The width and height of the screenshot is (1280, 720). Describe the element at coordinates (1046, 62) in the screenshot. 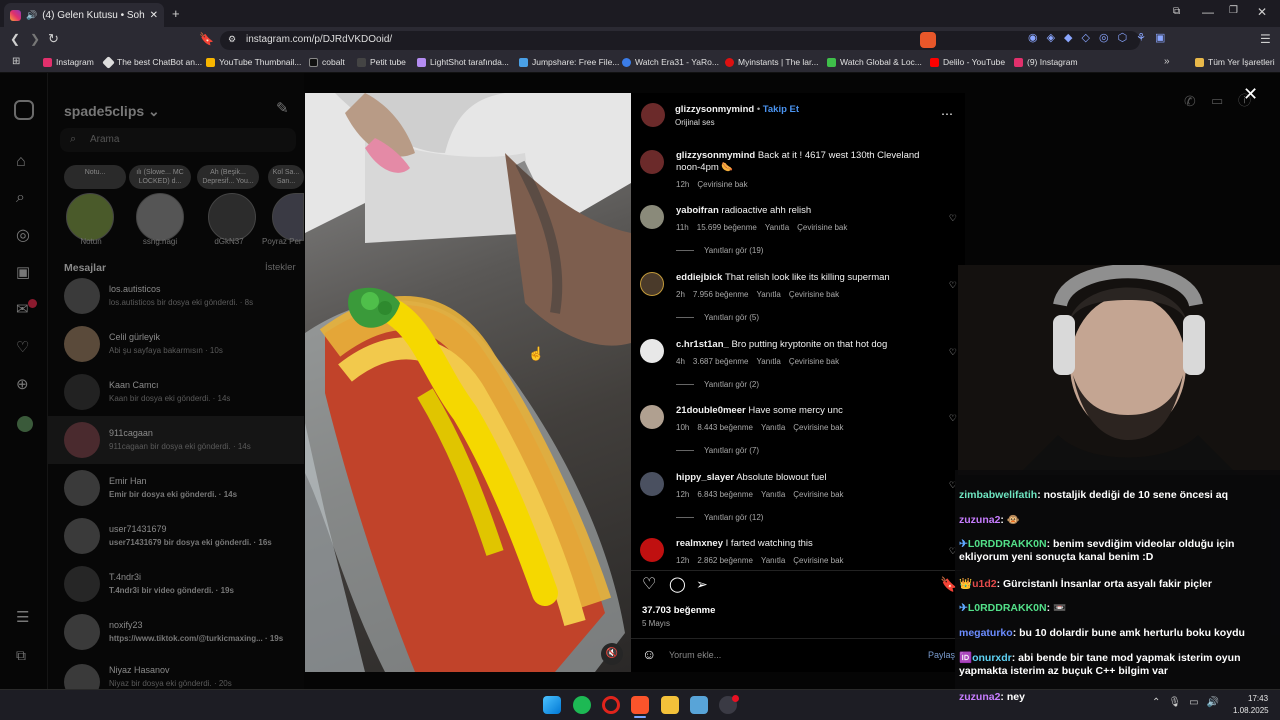

I see `bookmark-item: (9) Instagram` at that location.